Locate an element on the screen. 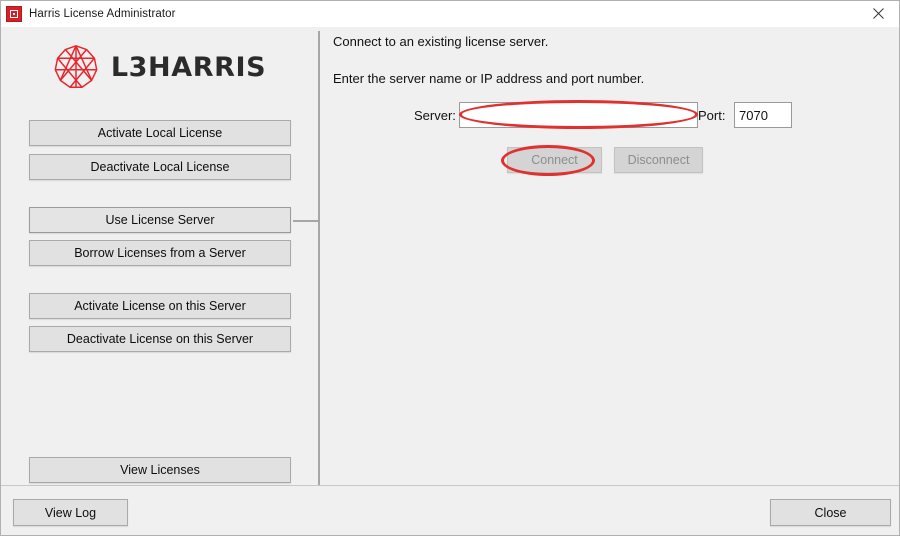  server-field-row: Server: Port: is located at coordinates (609, 116).